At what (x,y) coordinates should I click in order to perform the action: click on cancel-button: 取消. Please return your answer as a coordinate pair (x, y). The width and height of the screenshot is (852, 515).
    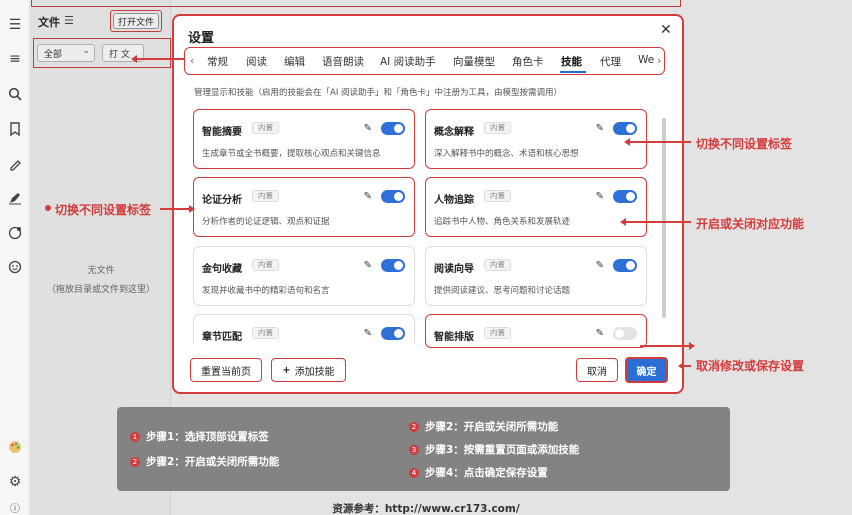
    Looking at the image, I should click on (597, 370).